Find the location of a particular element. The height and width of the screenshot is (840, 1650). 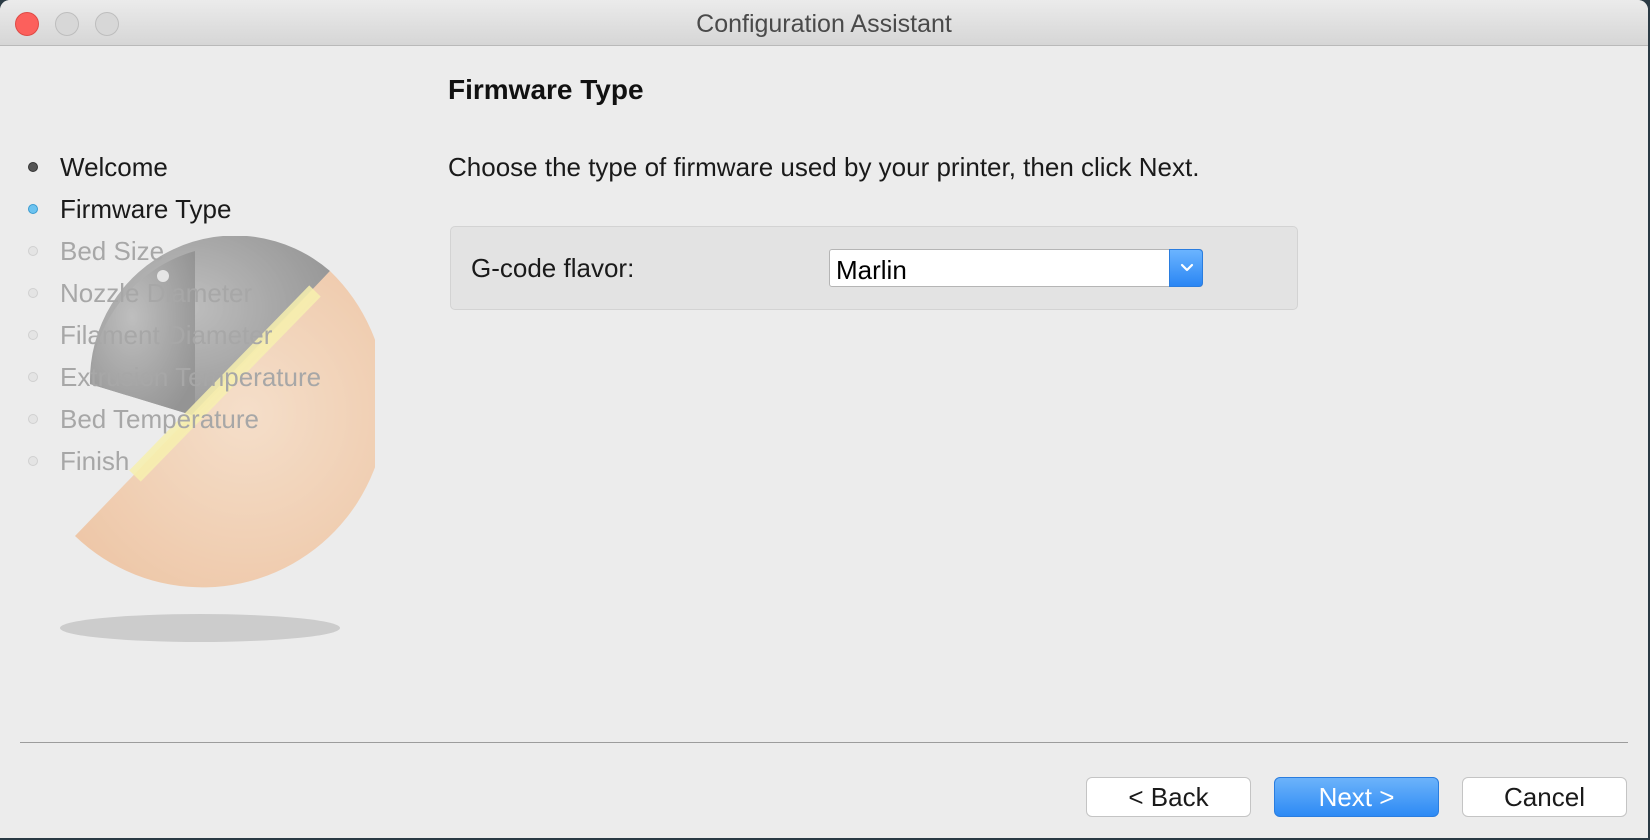

step-done-bullet-icon is located at coordinates (33, 167).